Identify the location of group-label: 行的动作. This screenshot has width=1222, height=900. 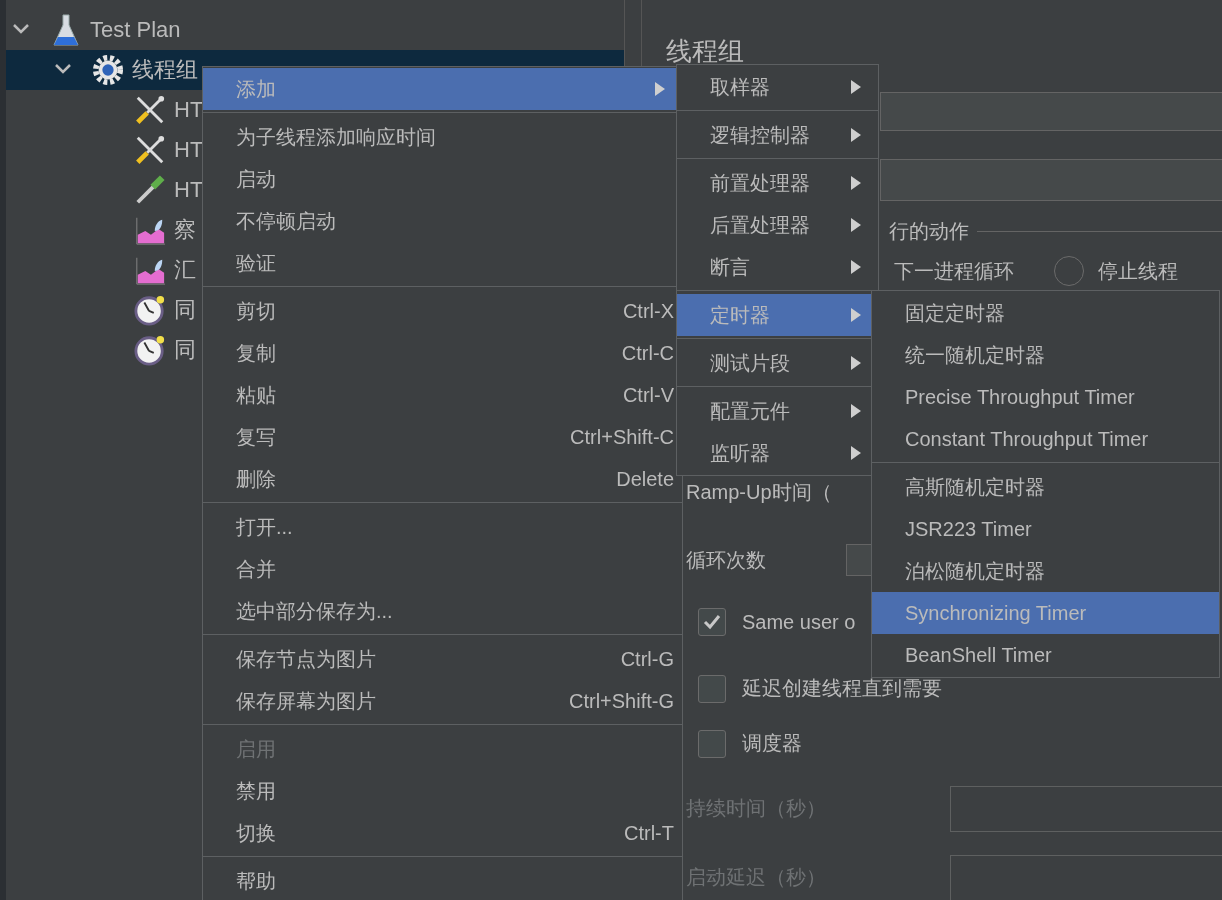
(929, 232).